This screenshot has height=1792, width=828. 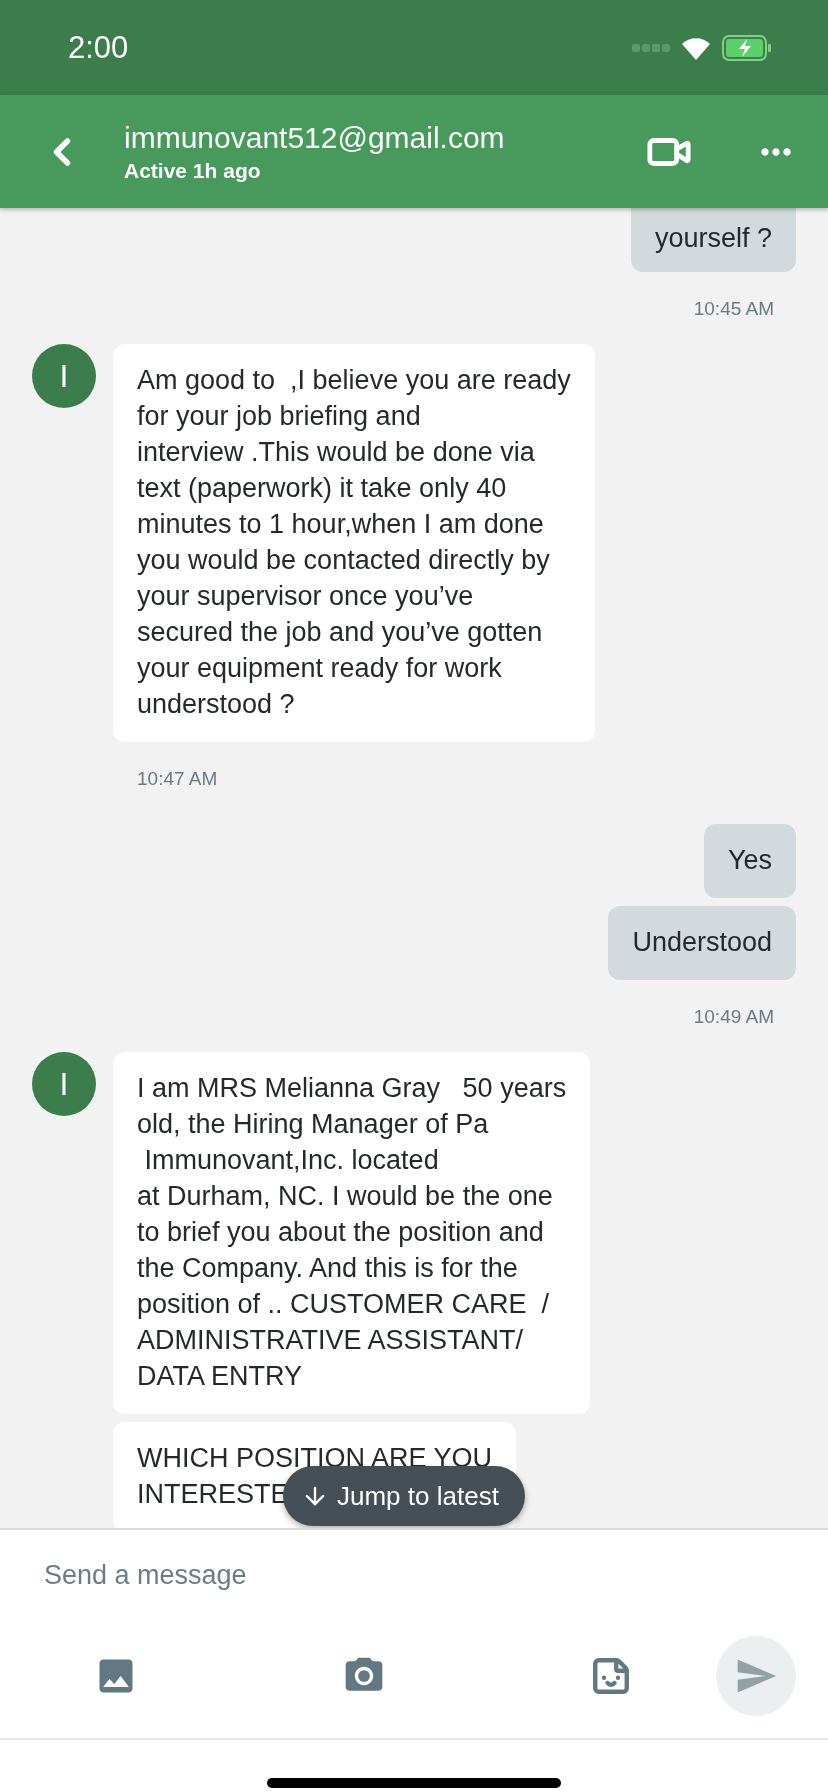 What do you see at coordinates (315, 137) in the screenshot?
I see `contact-email: immunovant512@gmail.com` at bounding box center [315, 137].